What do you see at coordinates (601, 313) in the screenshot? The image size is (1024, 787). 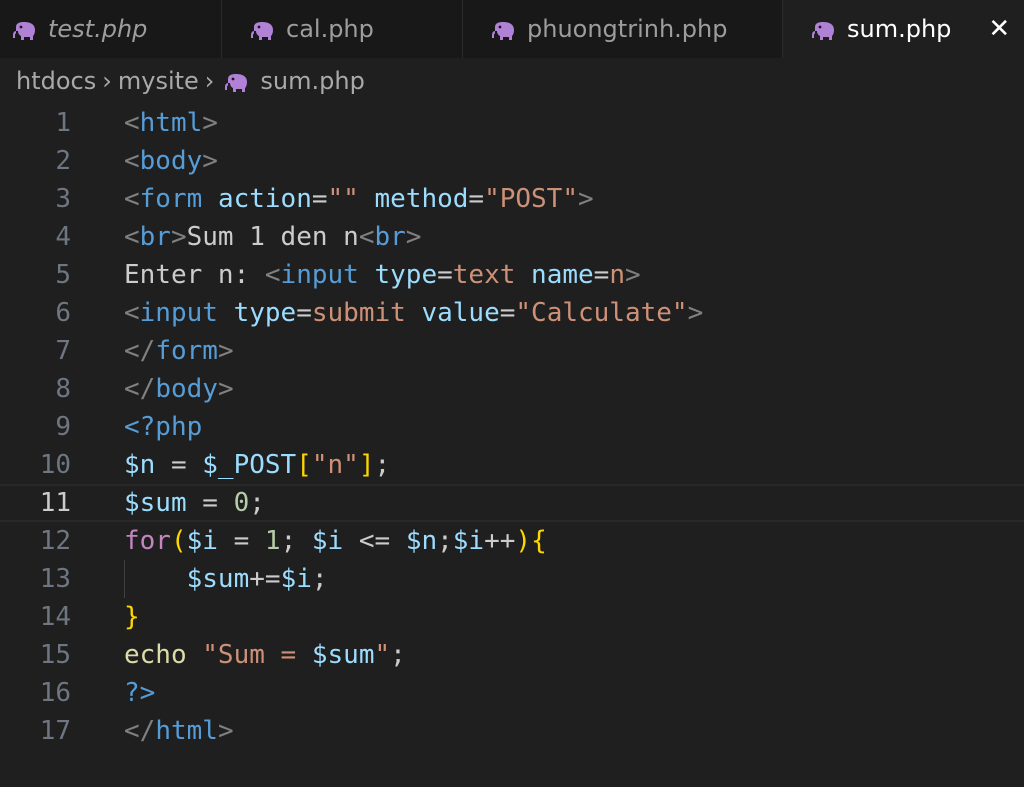 I see `code-token: "Calculate"` at bounding box center [601, 313].